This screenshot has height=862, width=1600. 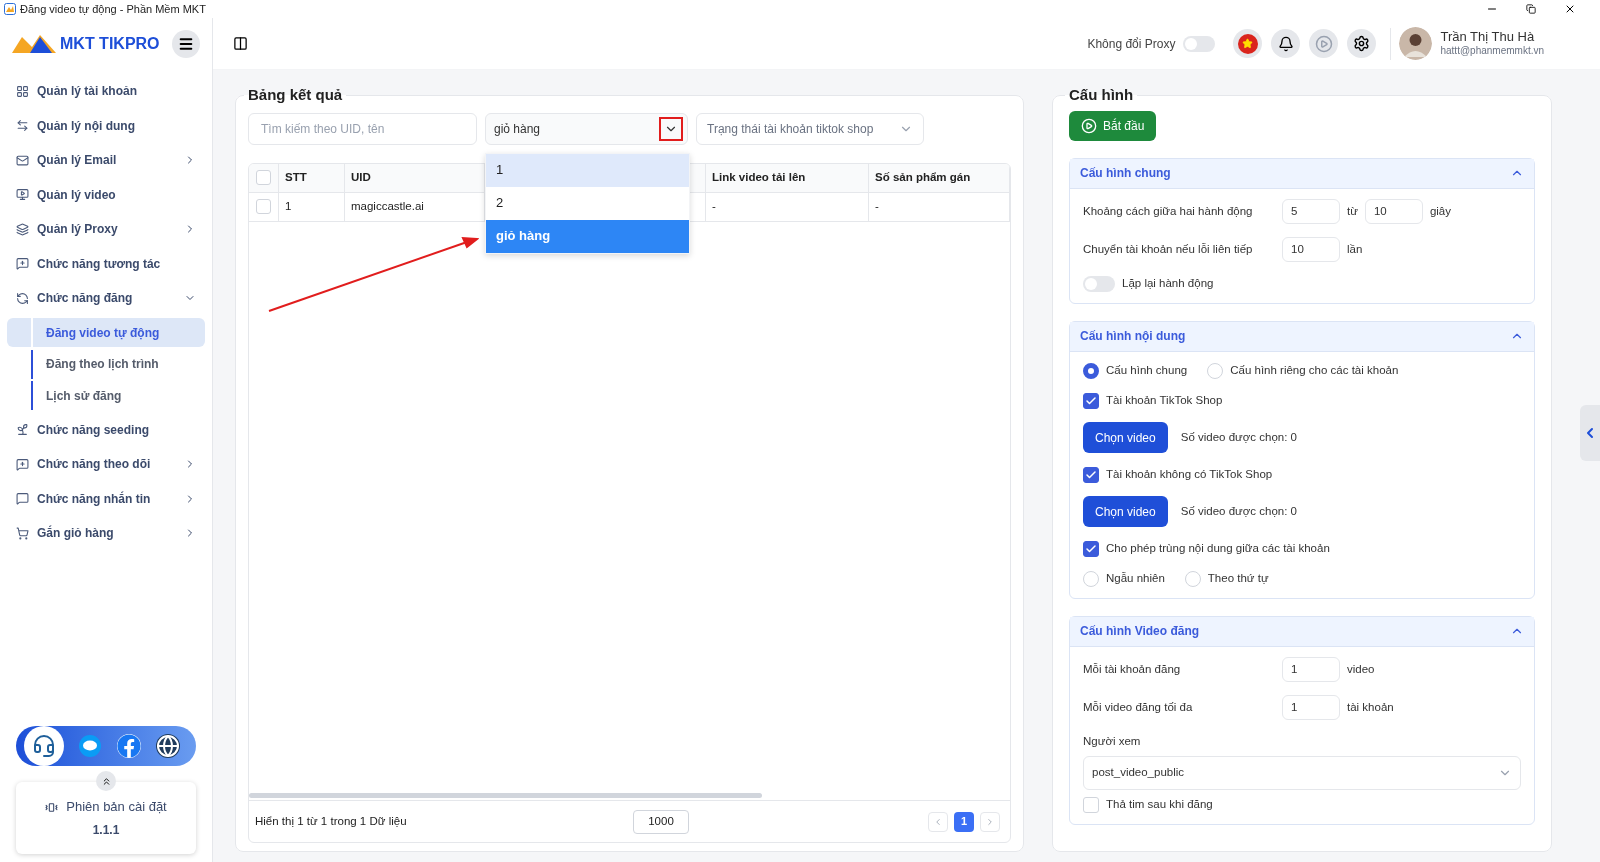 What do you see at coordinates (22, 126) in the screenshot?
I see `arrows-icon` at bounding box center [22, 126].